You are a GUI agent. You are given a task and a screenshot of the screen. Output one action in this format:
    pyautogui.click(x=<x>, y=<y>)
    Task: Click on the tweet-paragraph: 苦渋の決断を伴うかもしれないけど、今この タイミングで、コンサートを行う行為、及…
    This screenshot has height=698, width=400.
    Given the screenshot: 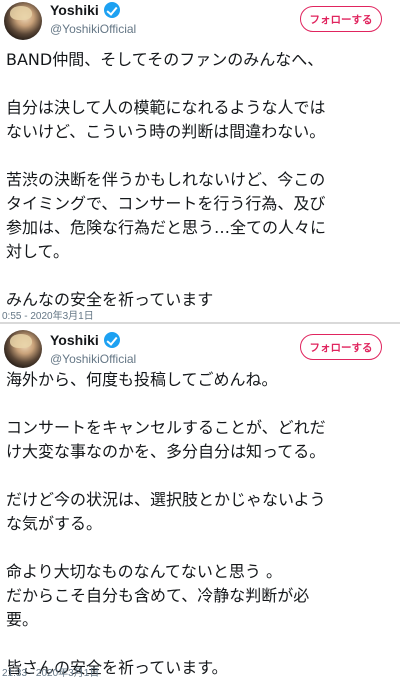 What is the action you would take?
    pyautogui.click(x=166, y=215)
    